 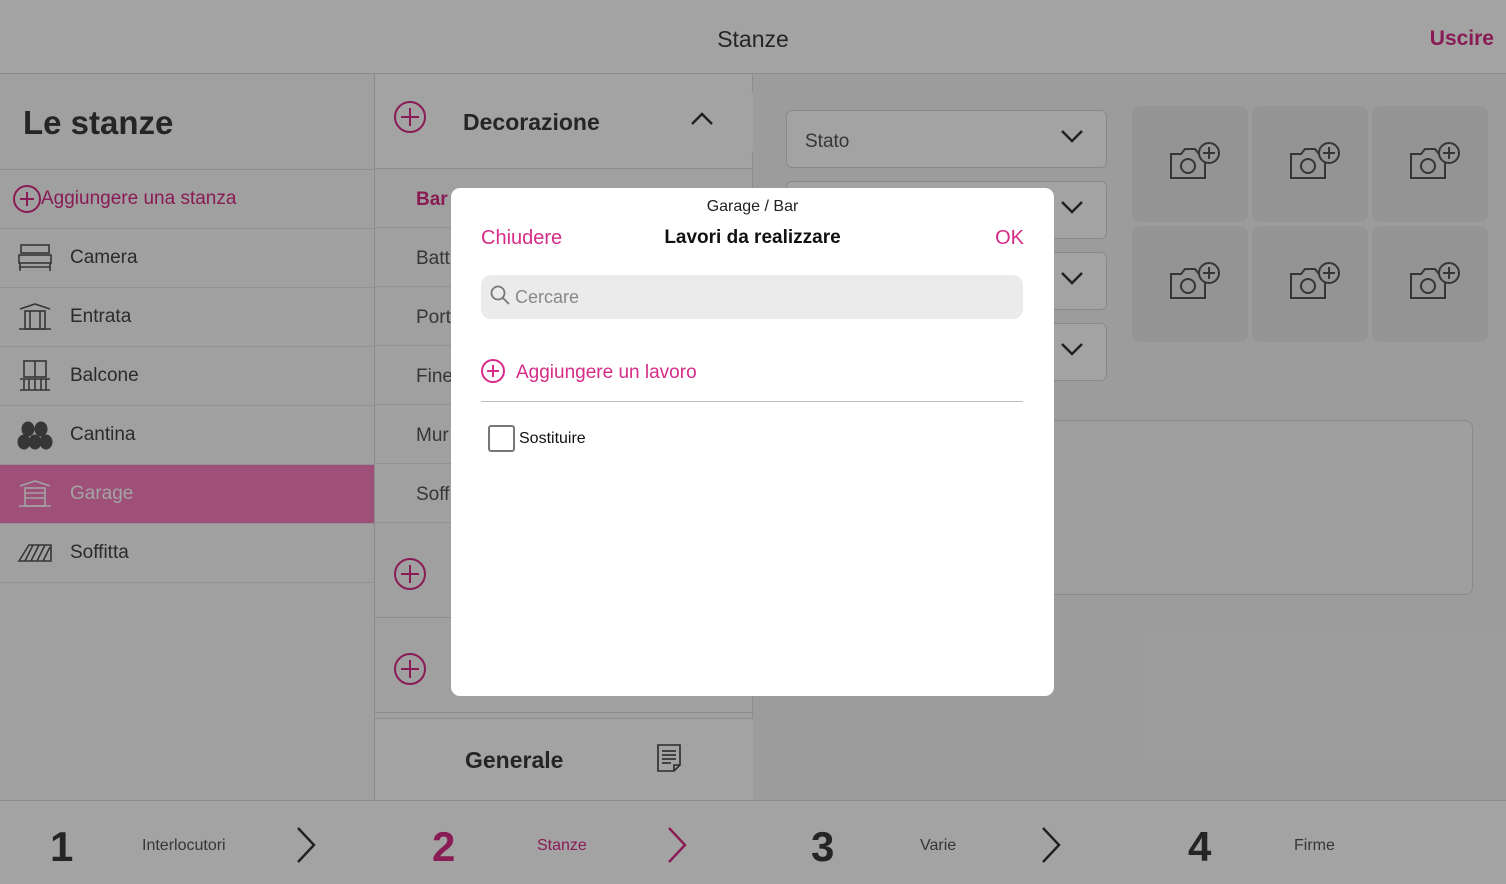 What do you see at coordinates (552, 438) in the screenshot?
I see `work-item-label: Sostituire` at bounding box center [552, 438].